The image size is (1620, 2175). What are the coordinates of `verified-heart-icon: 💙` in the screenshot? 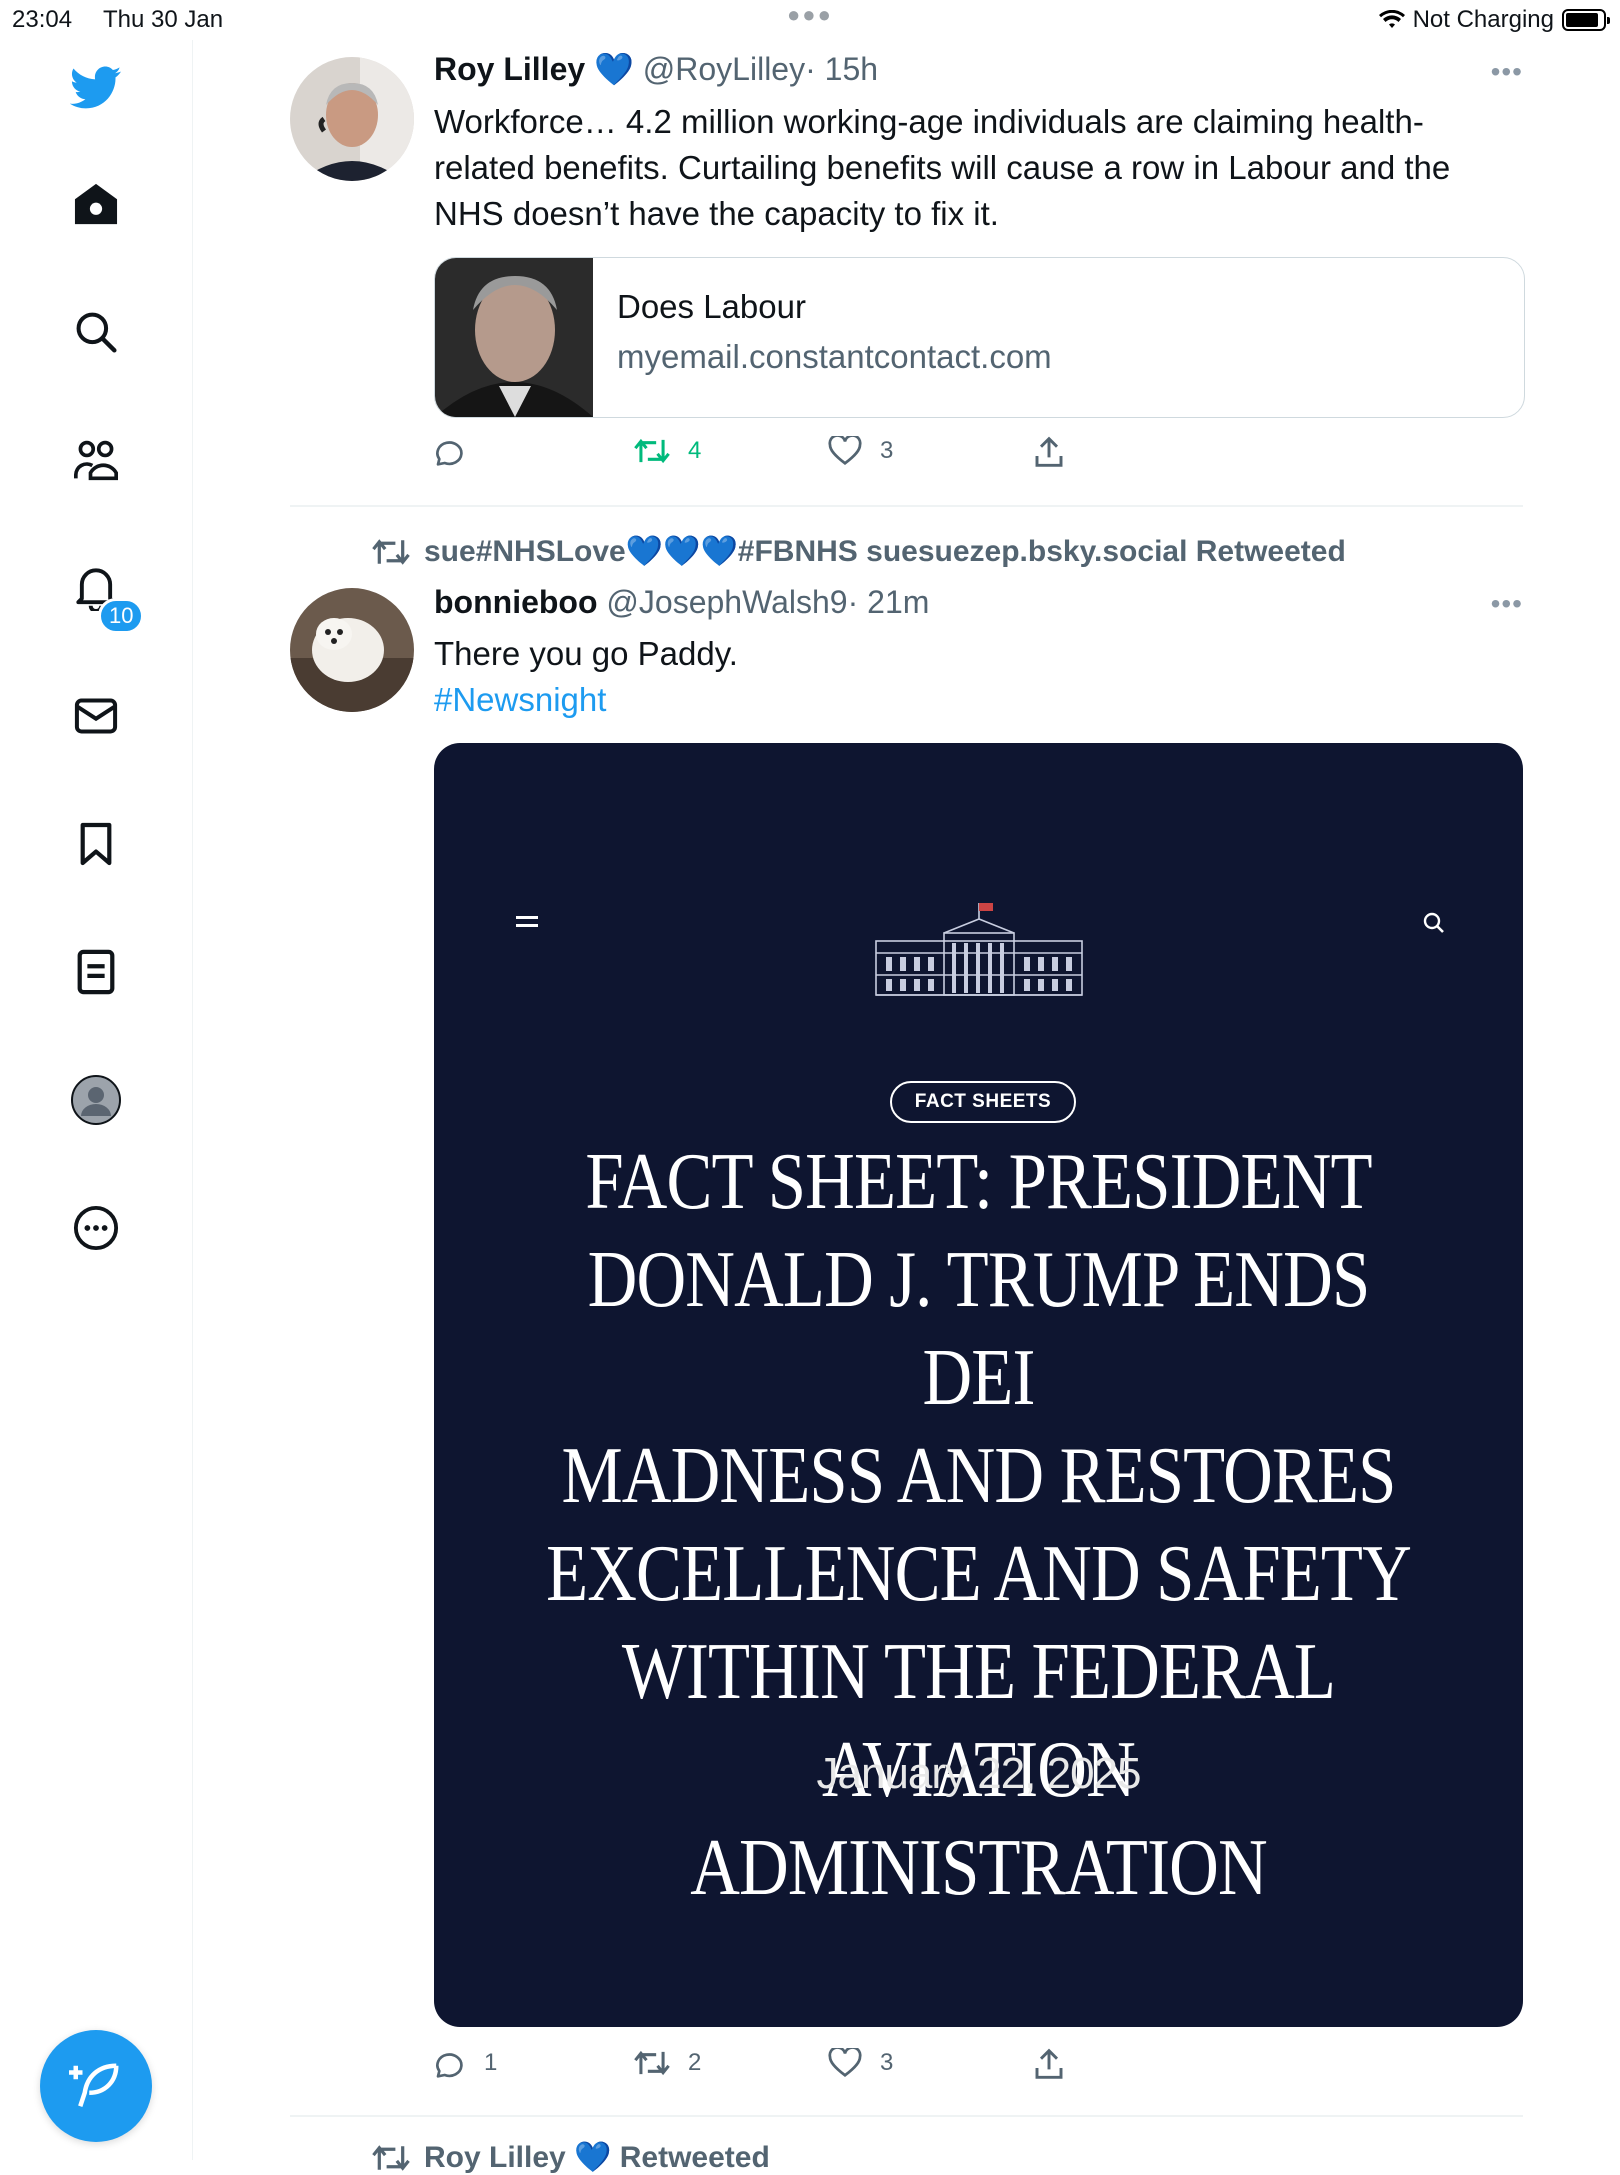 It's located at (614, 69).